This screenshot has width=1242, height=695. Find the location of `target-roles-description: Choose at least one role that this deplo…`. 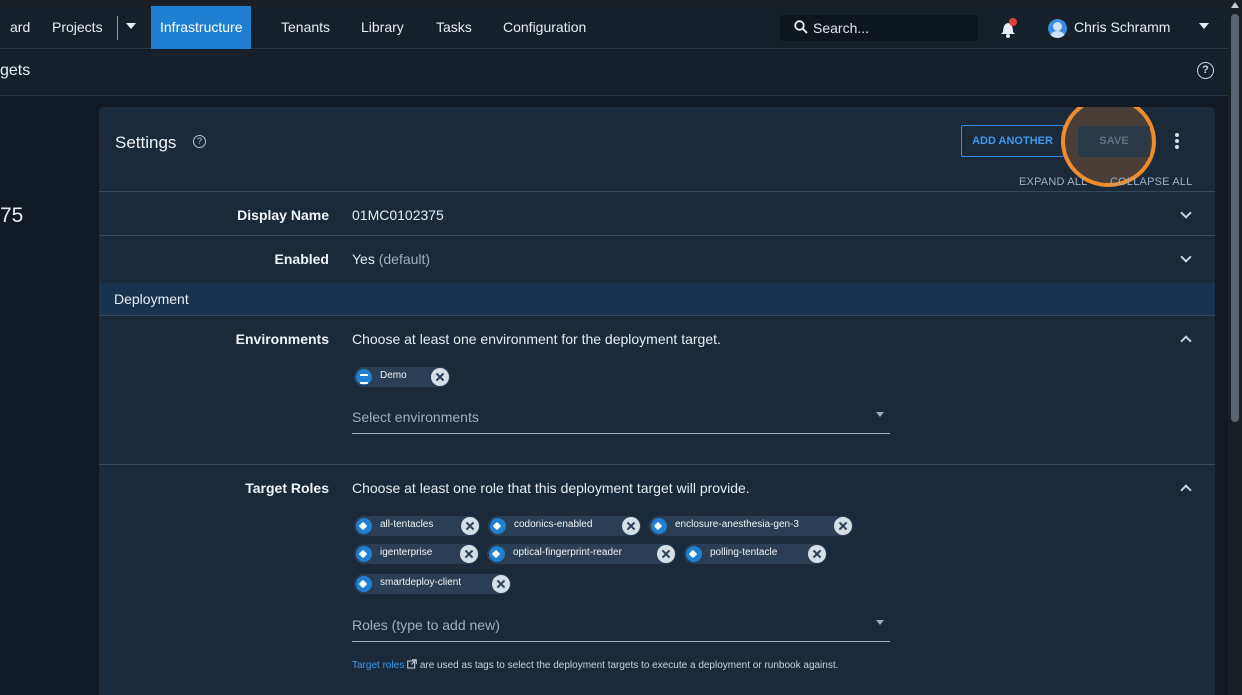

target-roles-description: Choose at least one role that this deplo… is located at coordinates (551, 488).